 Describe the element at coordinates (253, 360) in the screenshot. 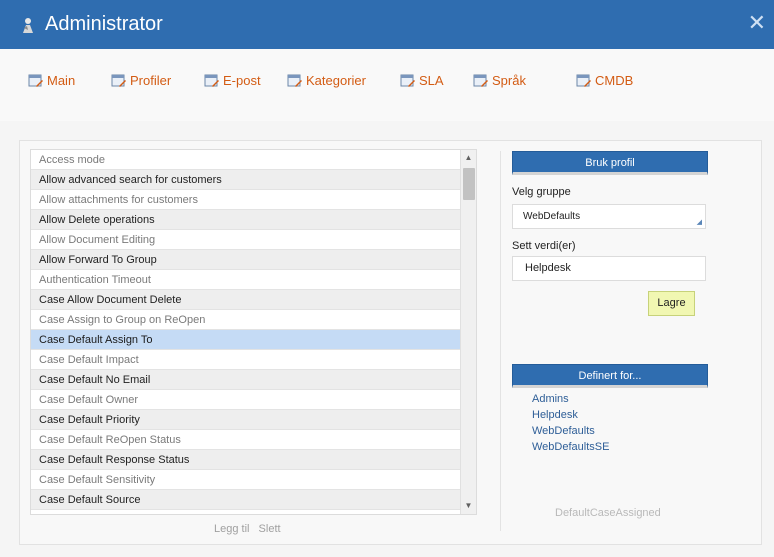

I see `list-item: Case Default Impact` at that location.